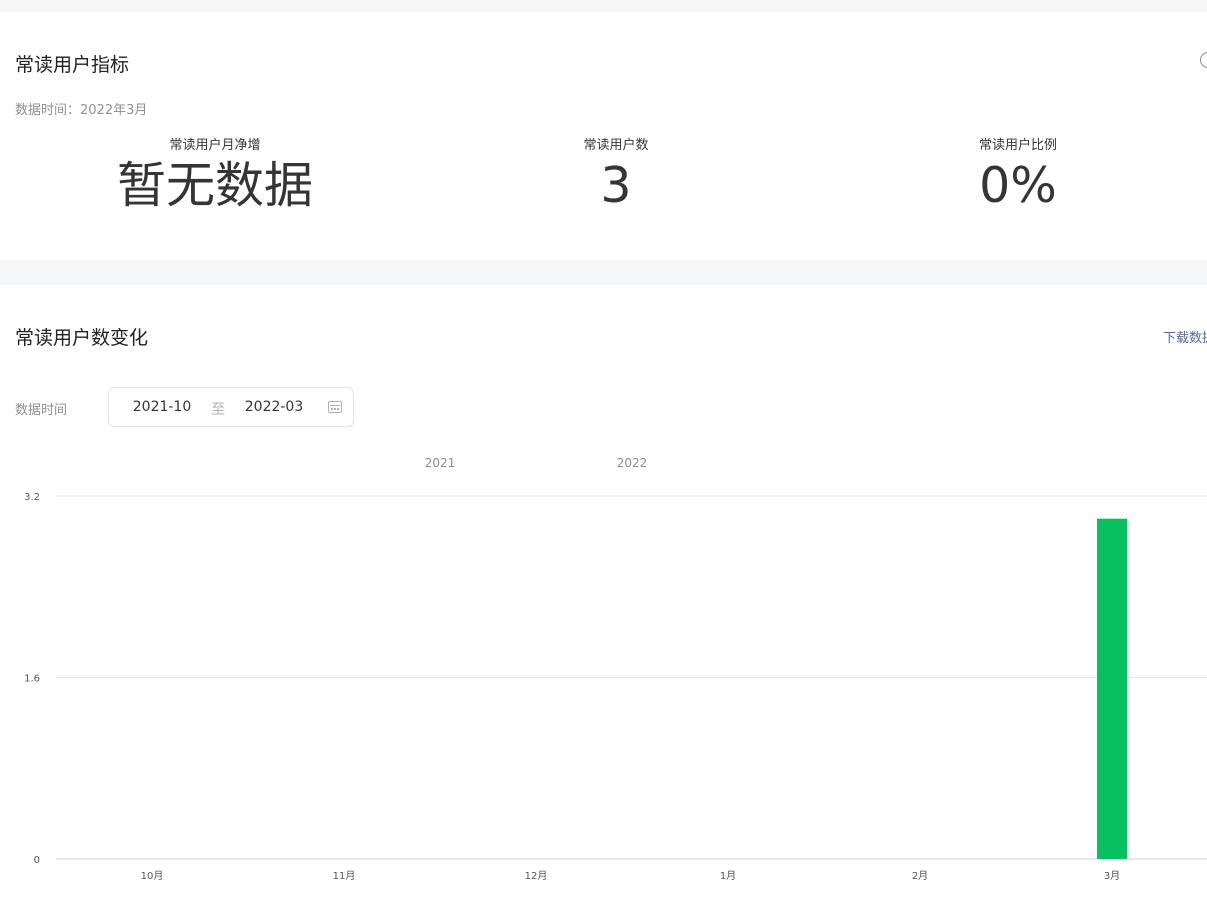  I want to click on x-tick-label: 1月, so click(728, 876).